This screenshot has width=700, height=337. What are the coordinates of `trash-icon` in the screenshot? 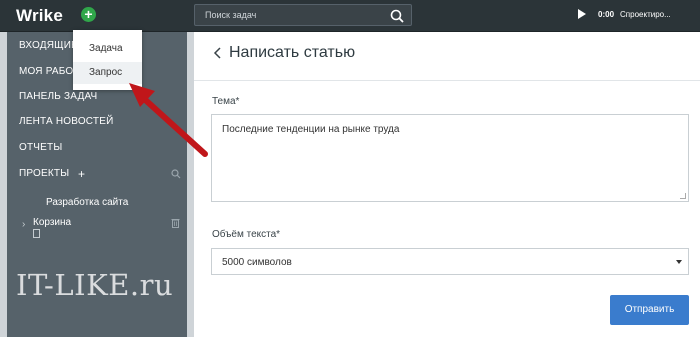 It's located at (175, 223).